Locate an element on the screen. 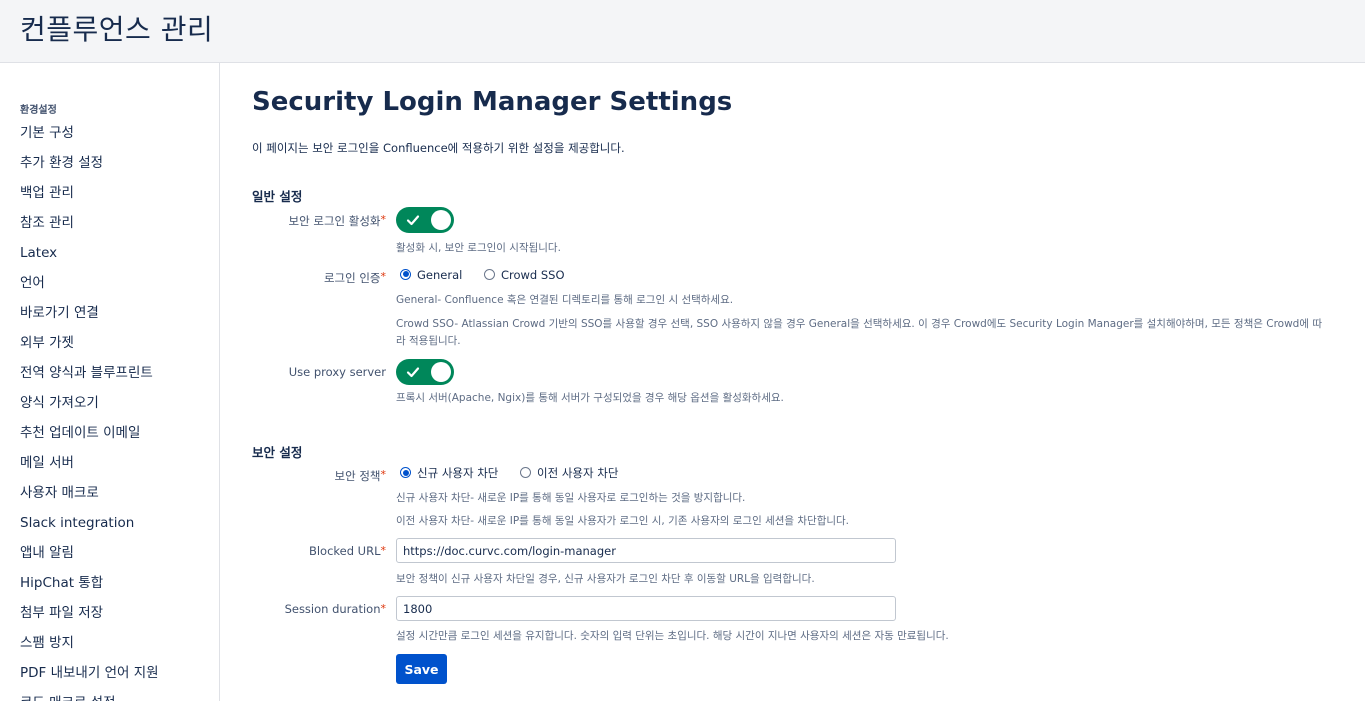  policy-option-block-old: 이전 사용자 차단 is located at coordinates (569, 473).